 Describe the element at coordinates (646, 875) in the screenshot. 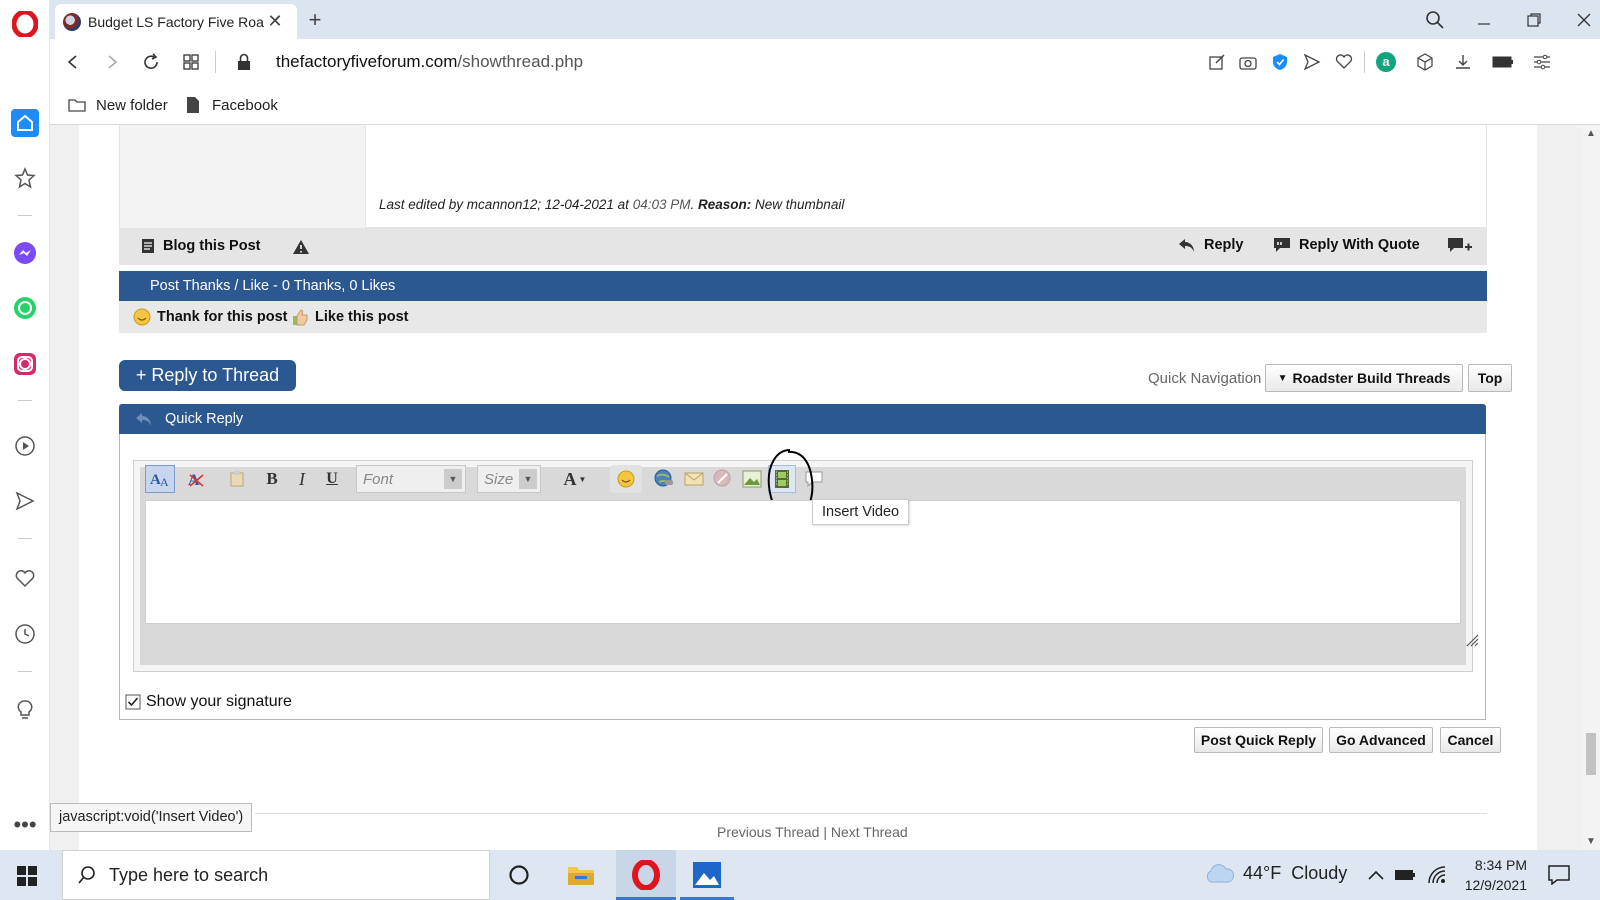

I see `taskbar-opera-active` at that location.